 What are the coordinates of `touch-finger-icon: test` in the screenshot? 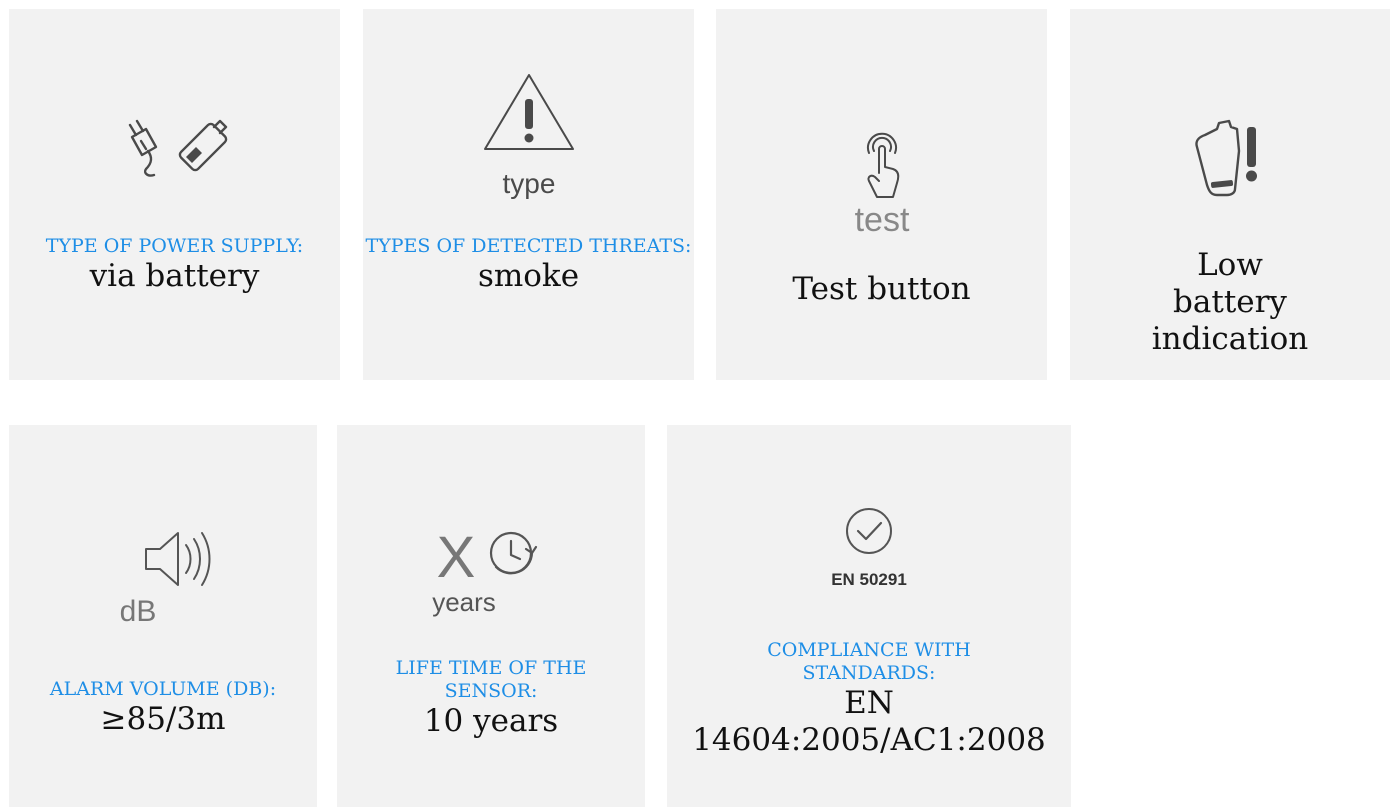 It's located at (881, 185).